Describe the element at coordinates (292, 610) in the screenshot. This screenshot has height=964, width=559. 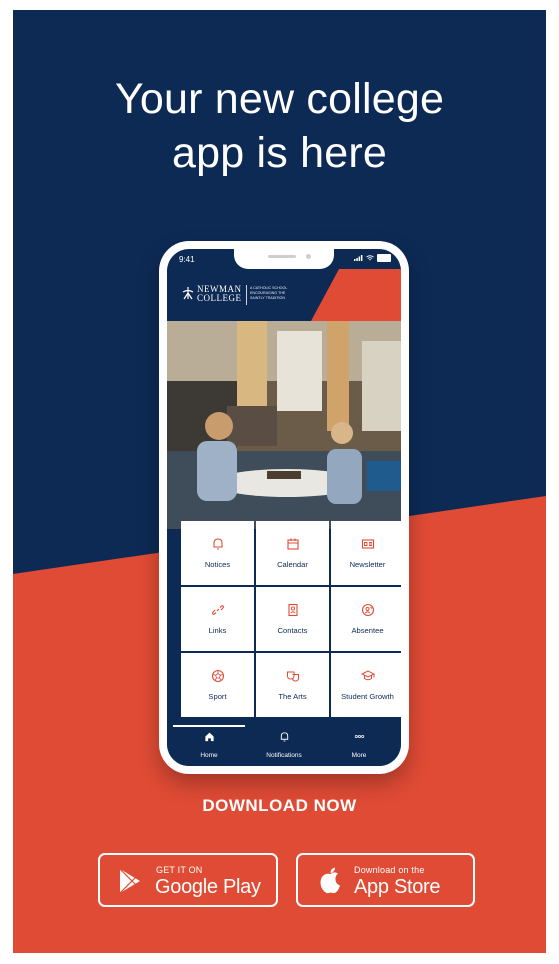
I see `contact-card-icon` at that location.